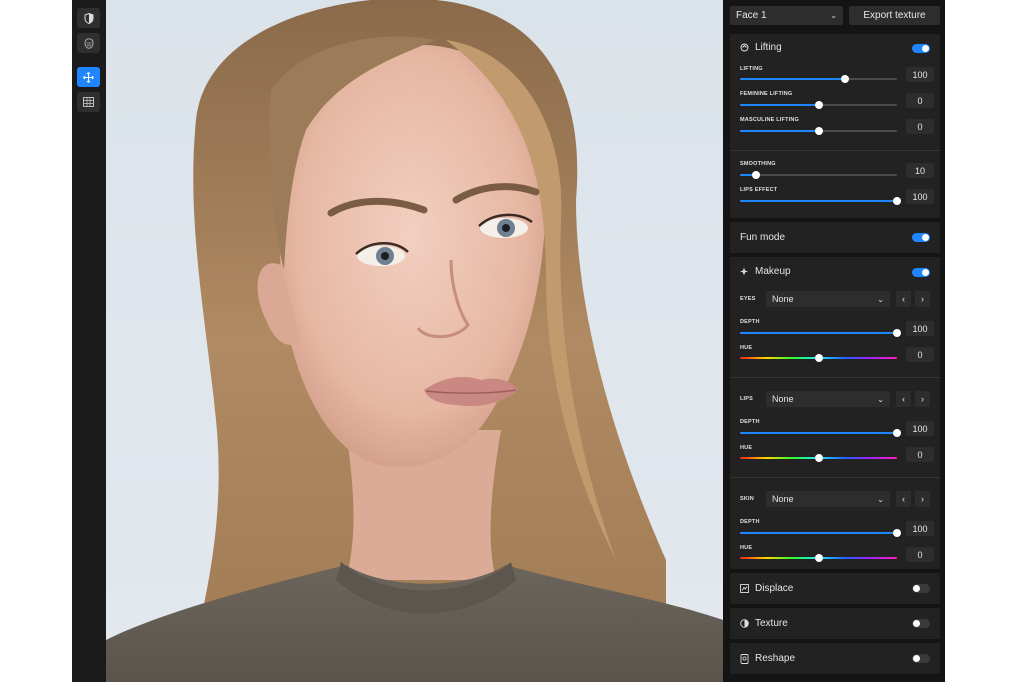 The height and width of the screenshot is (682, 1024). Describe the element at coordinates (783, 399) in the screenshot. I see `lips-select-value: None` at that location.